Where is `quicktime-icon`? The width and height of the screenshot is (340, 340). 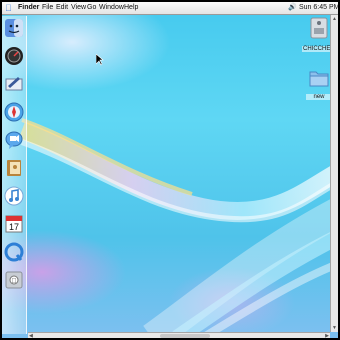
quicktime-icon is located at coordinates (14, 252).